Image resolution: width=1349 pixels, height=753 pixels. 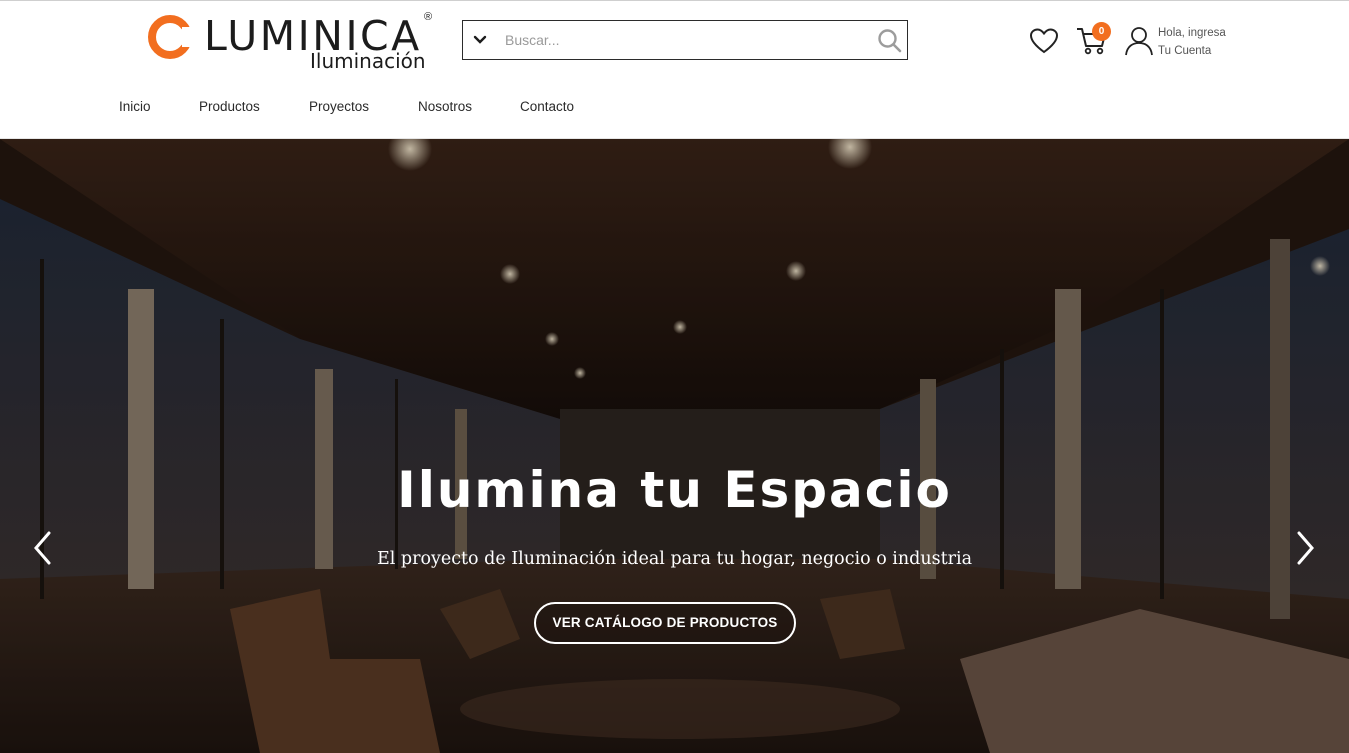 I want to click on search-bar, so click(x=685, y=40).